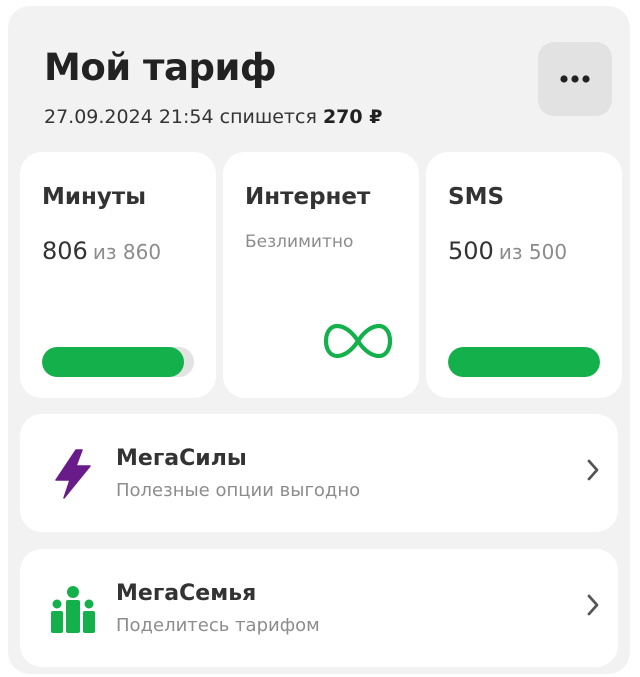 This screenshot has width=640, height=677. I want to click on internet-title: Интернет, so click(308, 197).